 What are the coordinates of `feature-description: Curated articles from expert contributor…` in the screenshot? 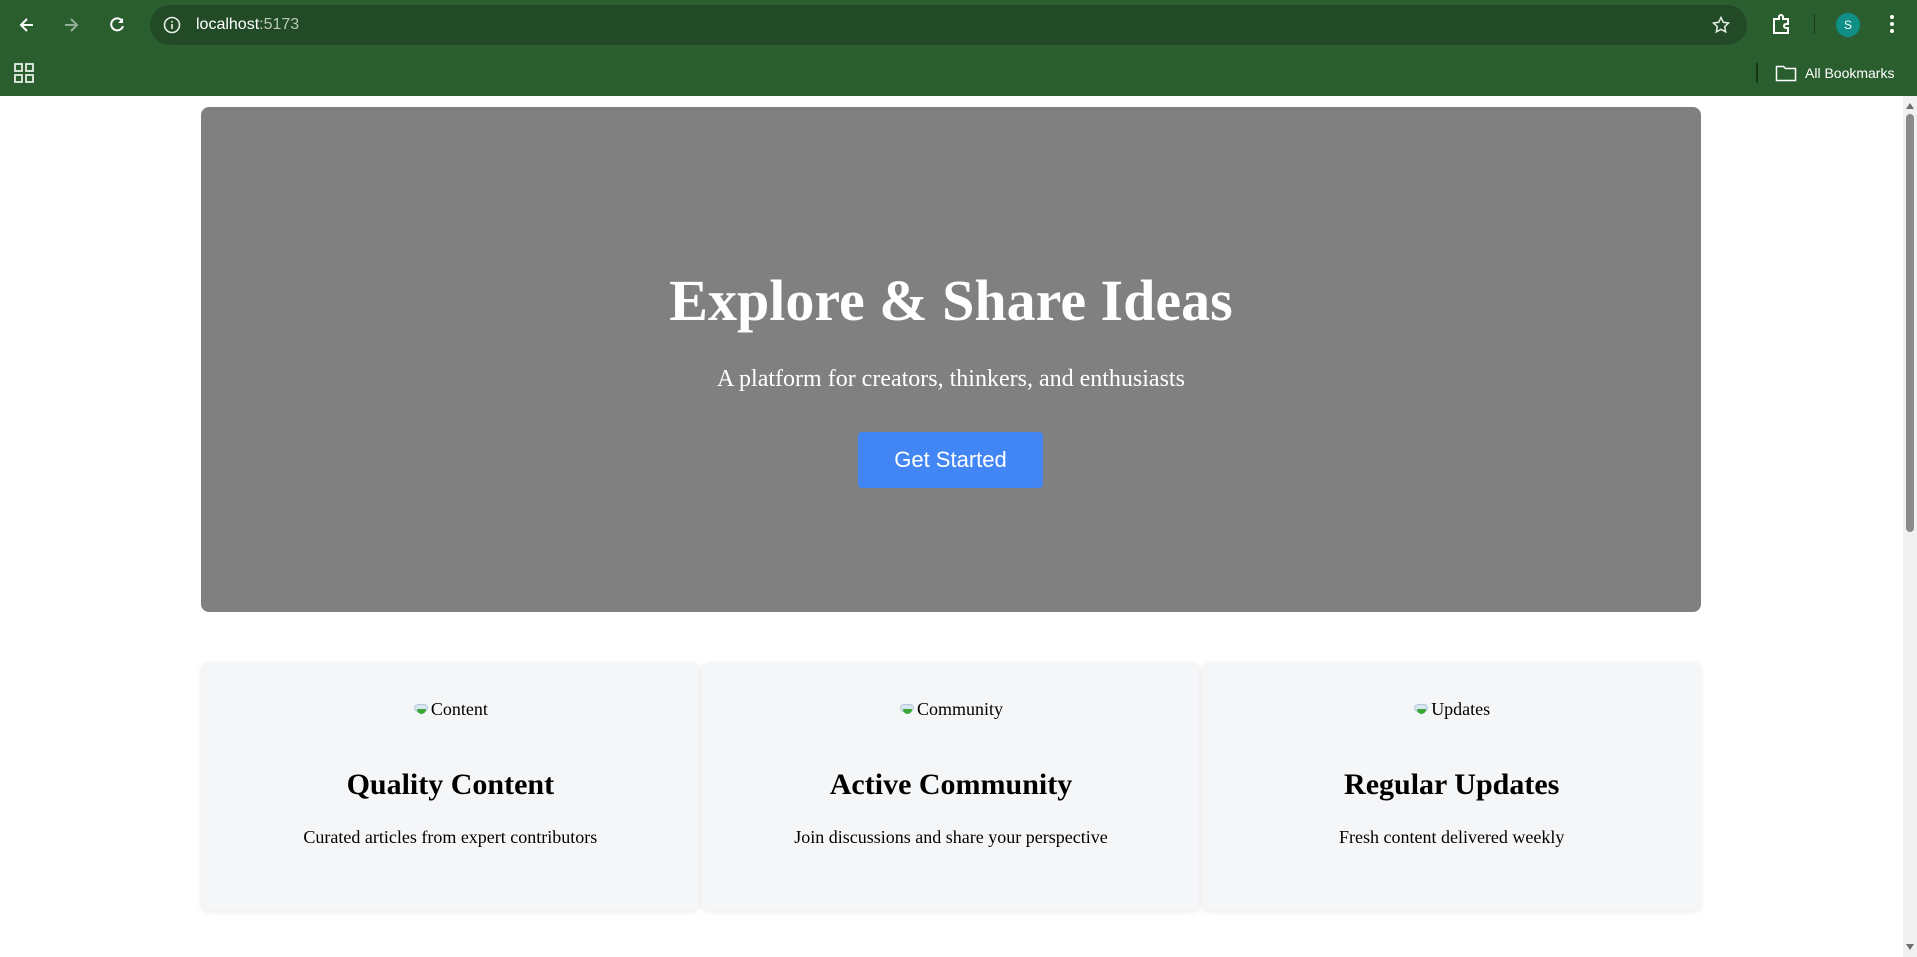 It's located at (450, 837).